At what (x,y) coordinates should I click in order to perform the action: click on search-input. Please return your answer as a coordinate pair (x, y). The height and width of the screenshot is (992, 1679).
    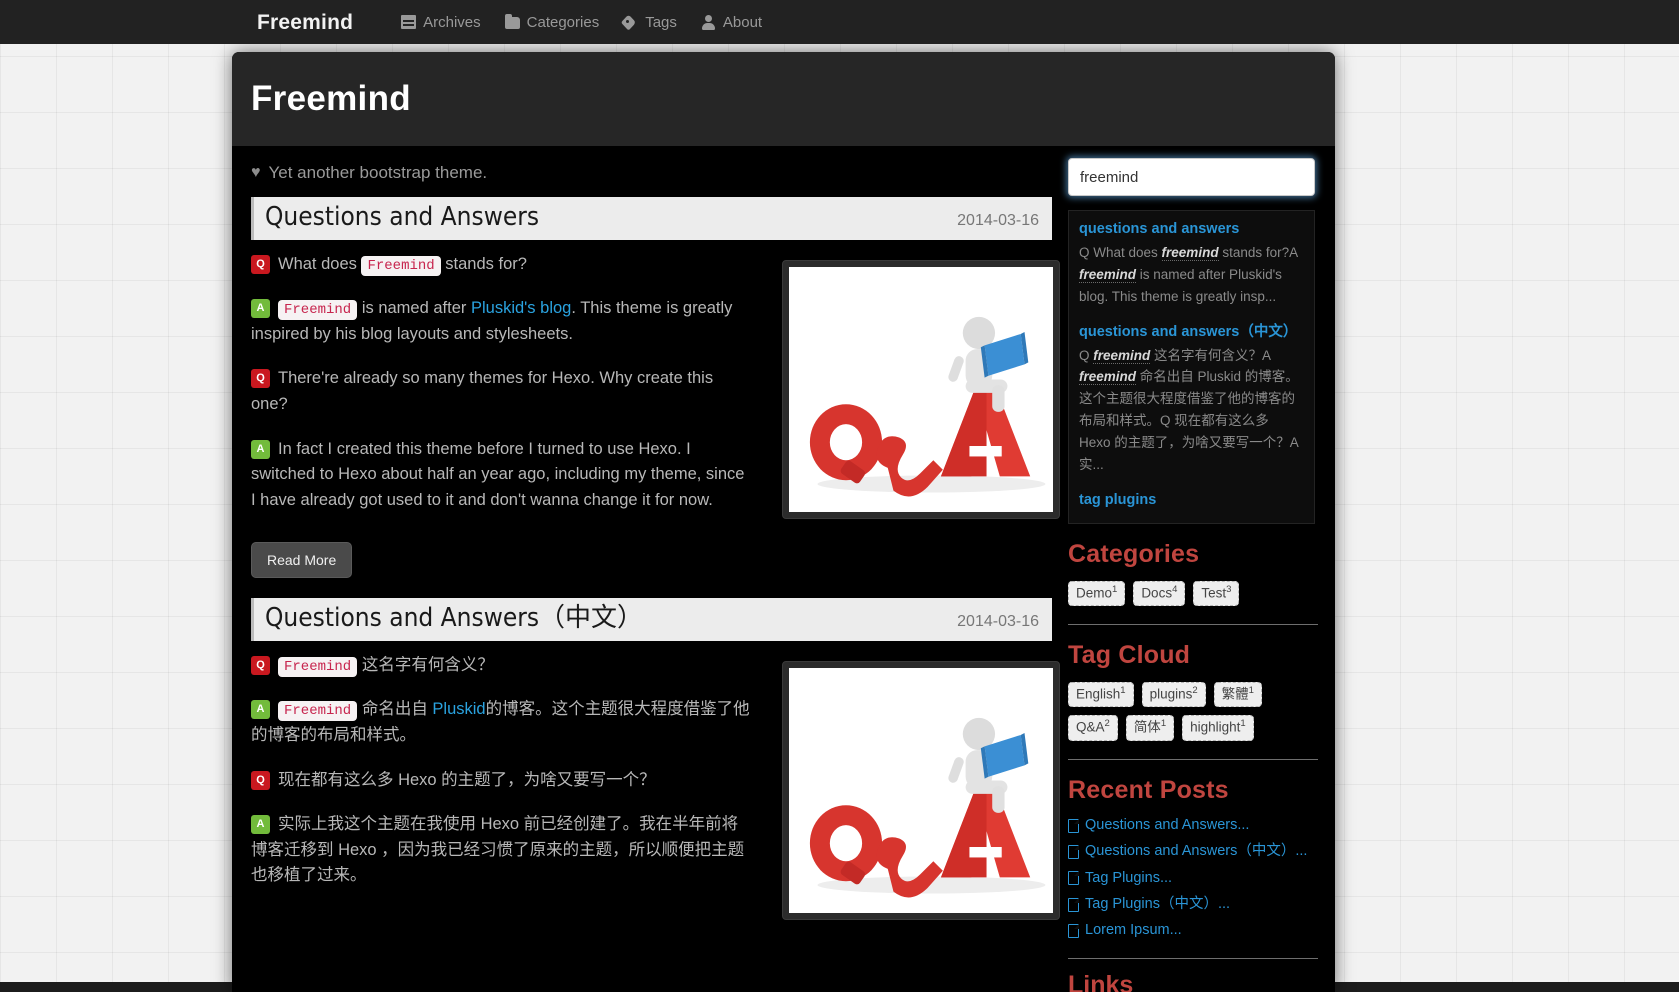
    Looking at the image, I should click on (1191, 177).